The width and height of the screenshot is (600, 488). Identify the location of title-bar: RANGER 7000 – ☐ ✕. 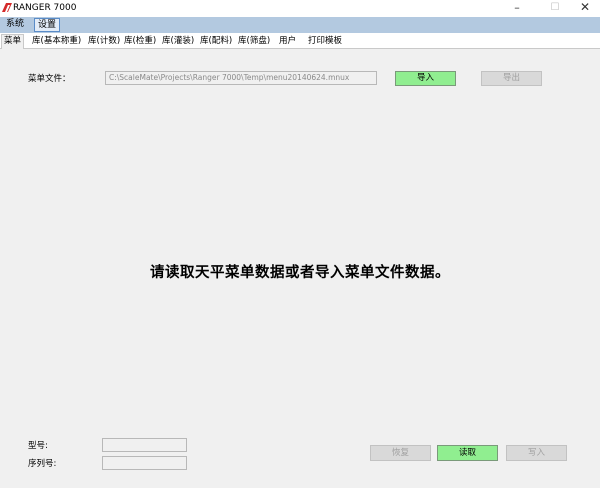
(300, 8).